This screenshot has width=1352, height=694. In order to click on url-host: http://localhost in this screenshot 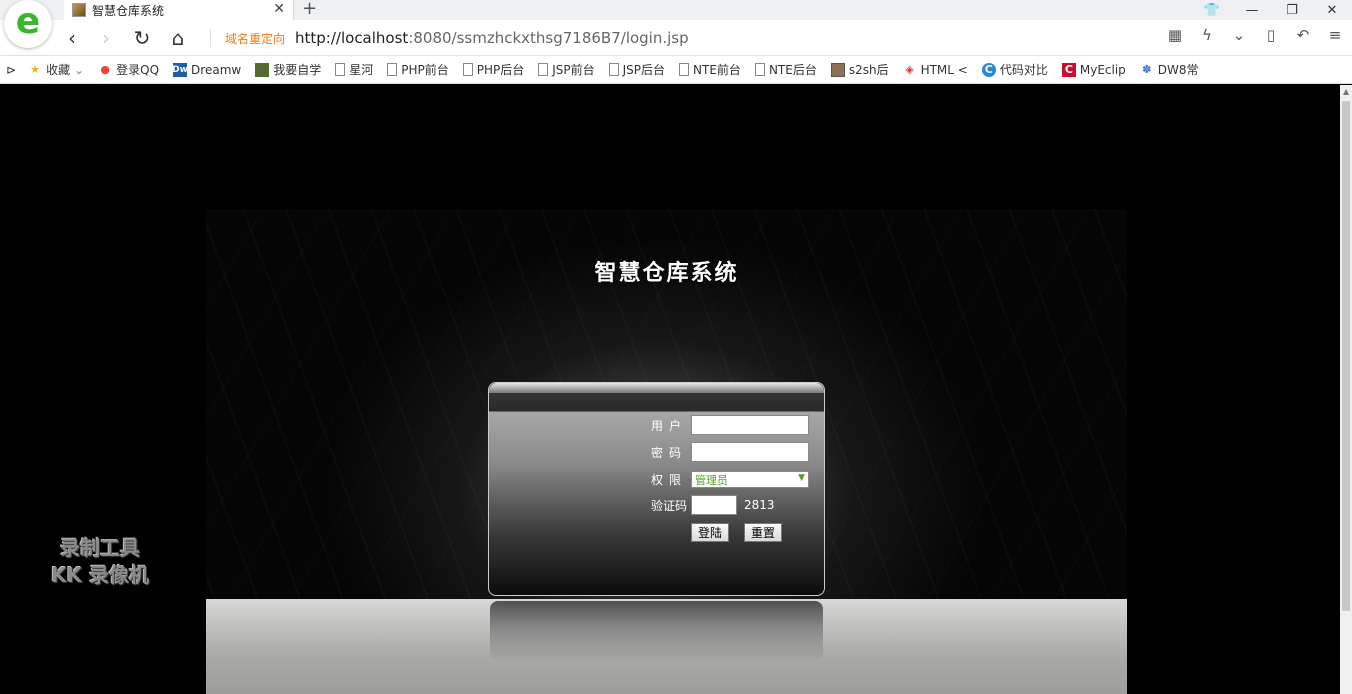, I will do `click(352, 38)`.